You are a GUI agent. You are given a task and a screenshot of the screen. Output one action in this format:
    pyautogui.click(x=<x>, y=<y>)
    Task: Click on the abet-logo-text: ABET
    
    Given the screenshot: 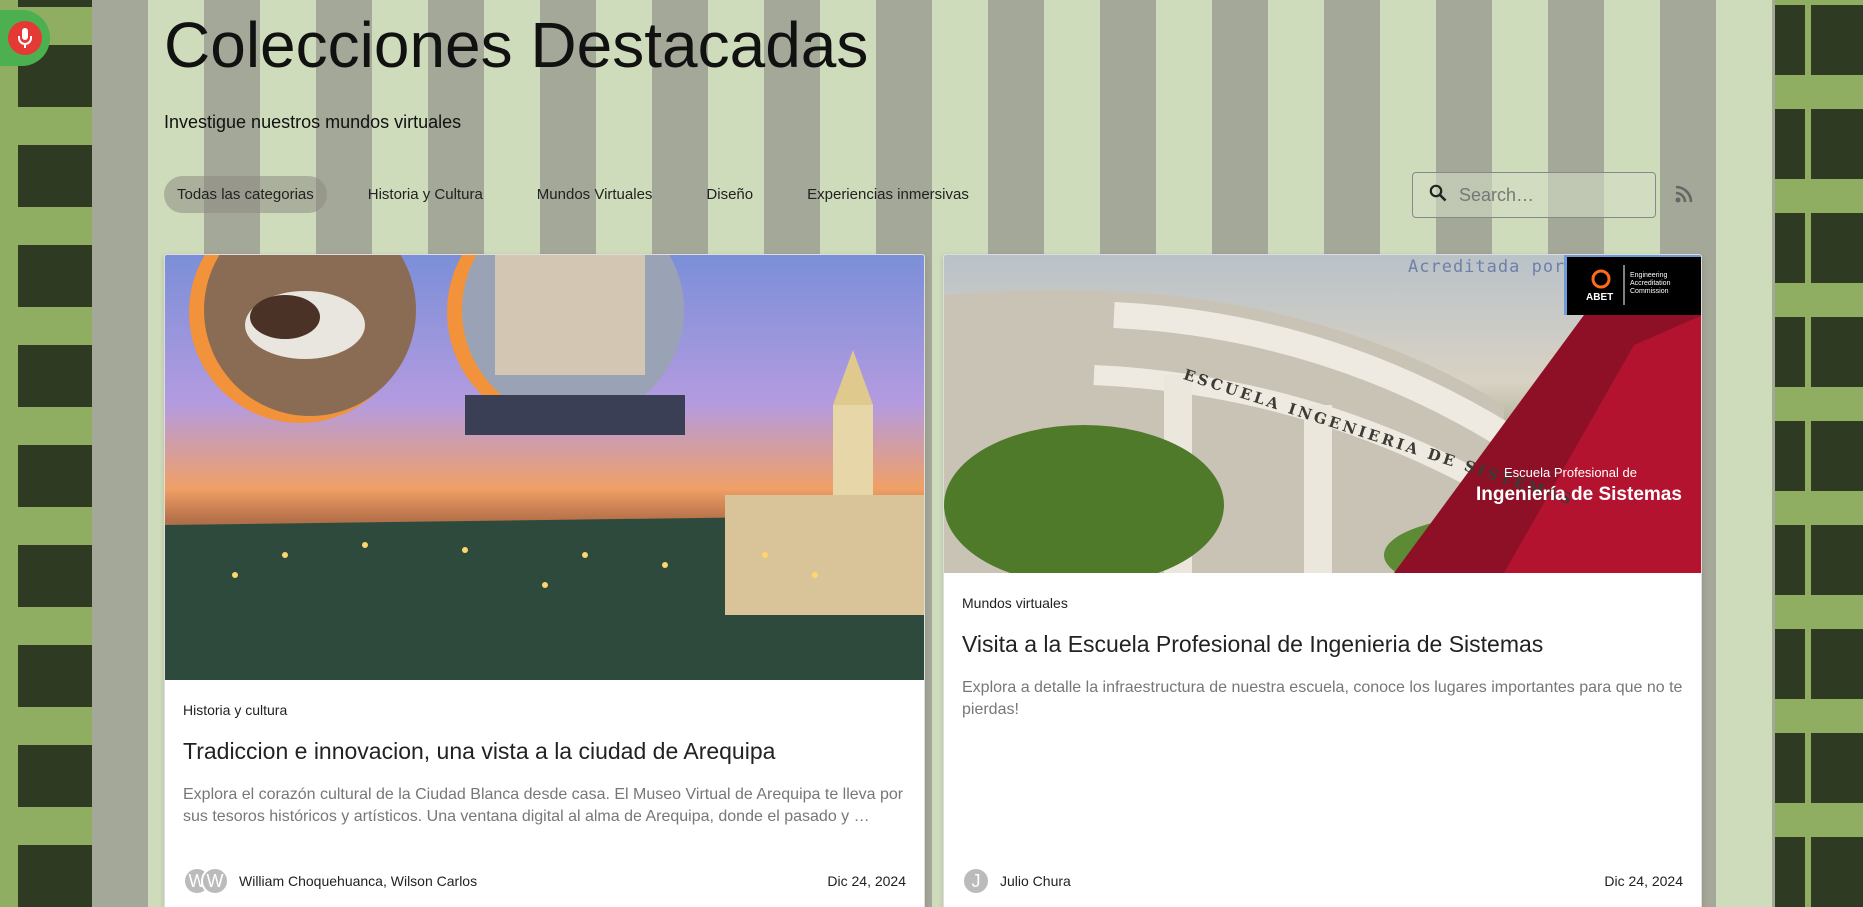 What is the action you would take?
    pyautogui.click(x=1600, y=297)
    